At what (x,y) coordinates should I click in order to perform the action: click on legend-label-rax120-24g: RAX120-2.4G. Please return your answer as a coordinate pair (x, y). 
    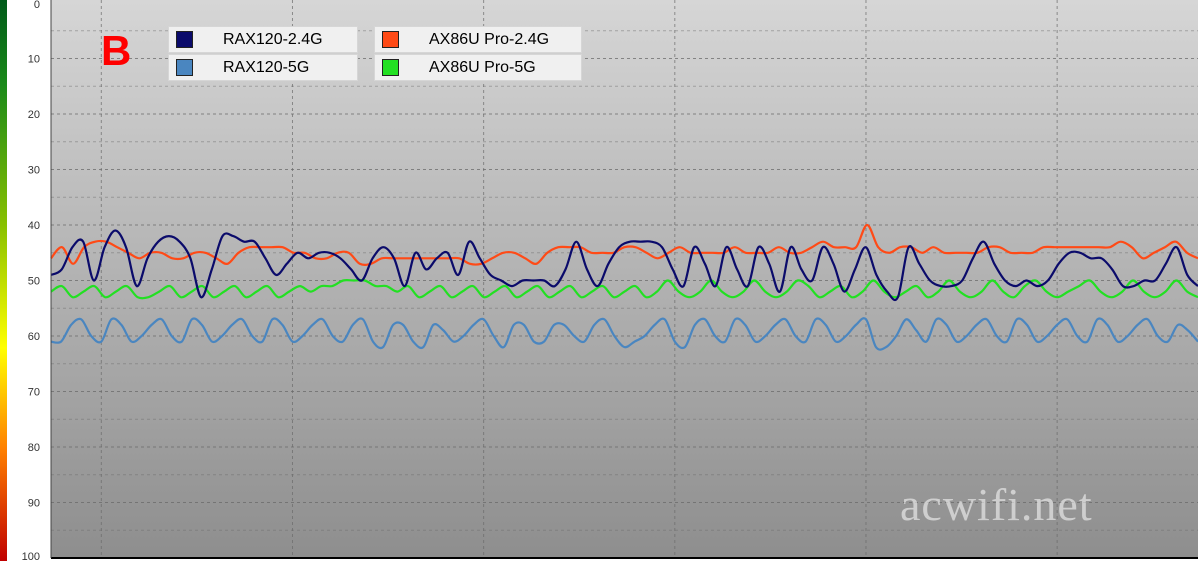
    Looking at the image, I should click on (273, 39).